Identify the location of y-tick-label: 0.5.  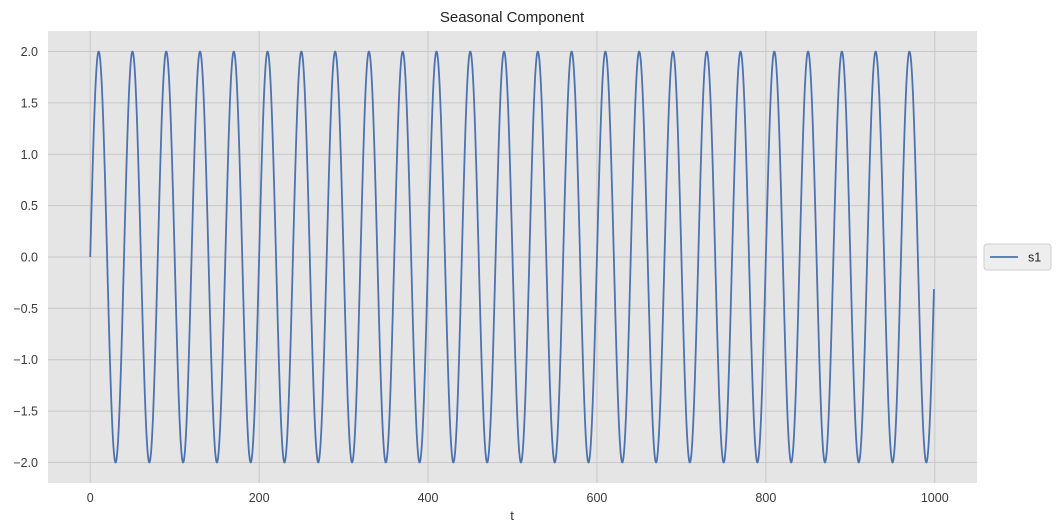
(29, 206).